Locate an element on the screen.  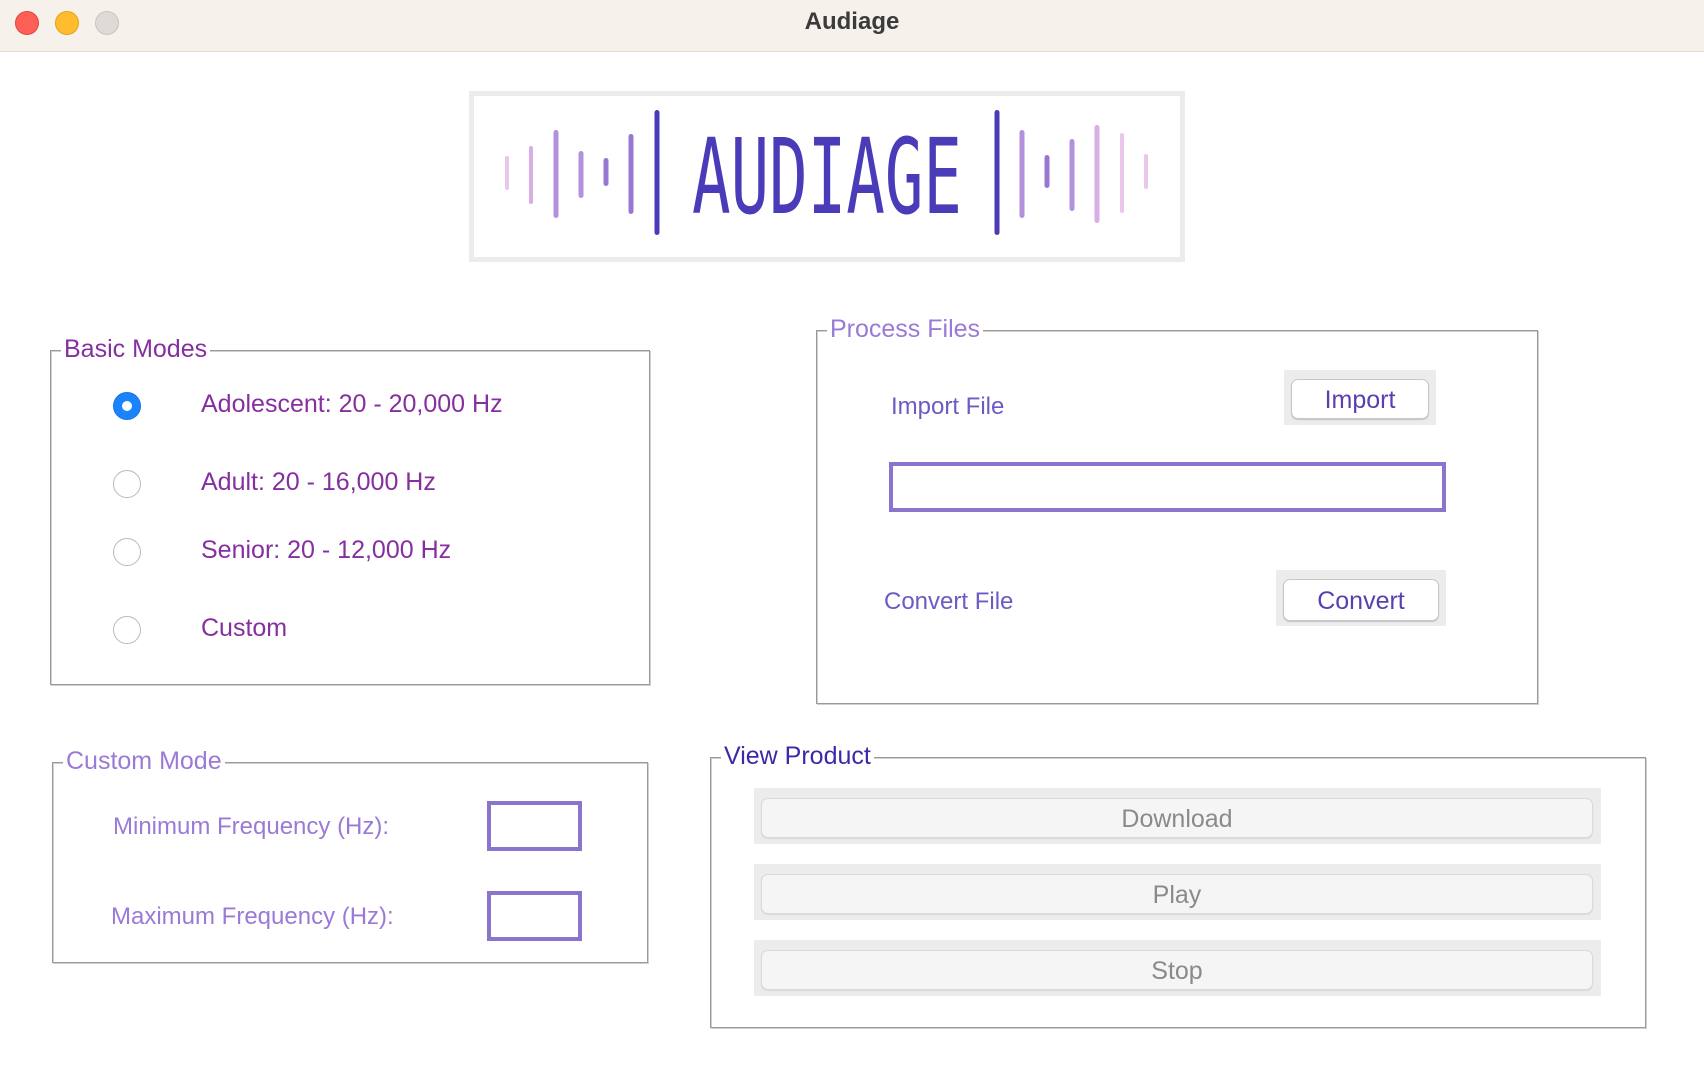
stop-button: Stop is located at coordinates (1177, 970).